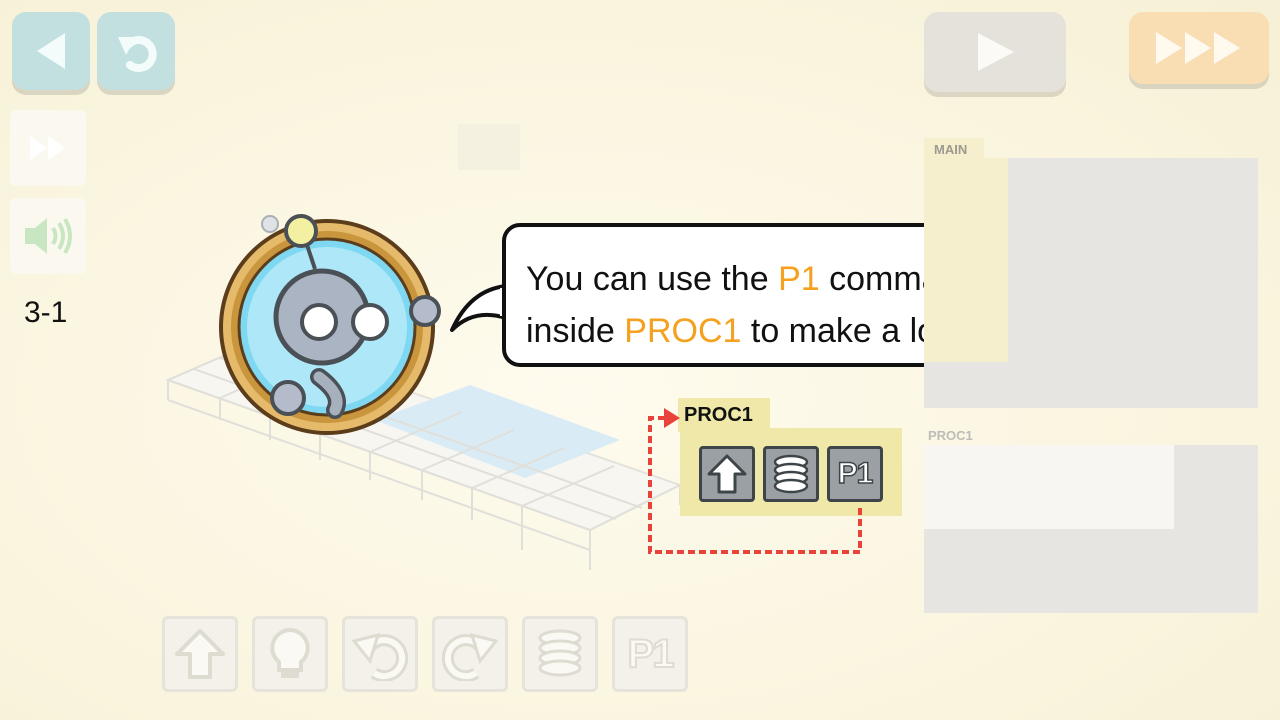  Describe the element at coordinates (950, 435) in the screenshot. I see `proc1-label: PROC1` at that location.